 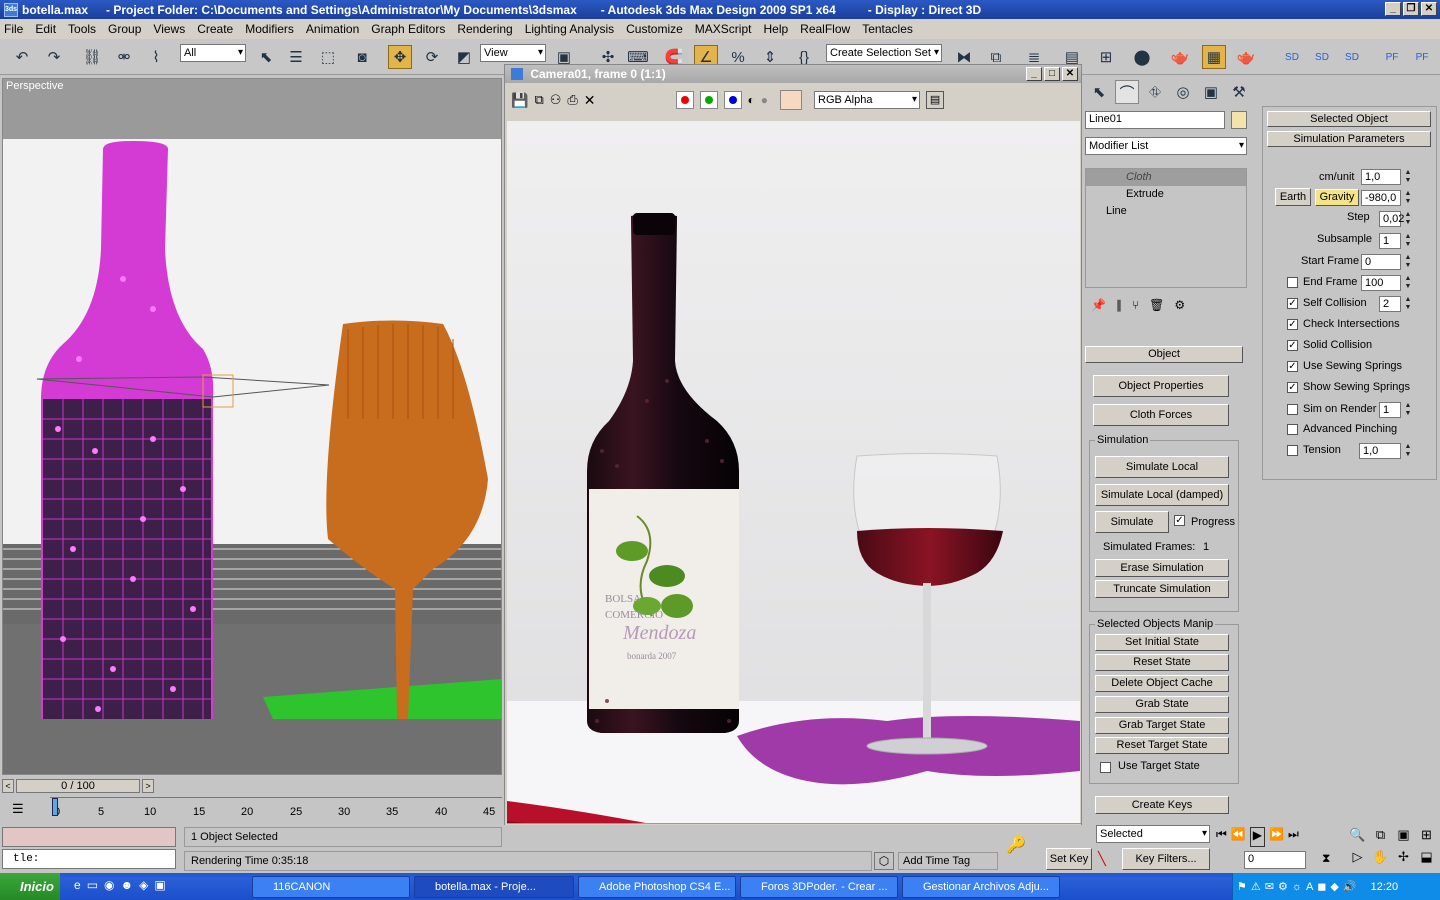 What do you see at coordinates (775, 29) in the screenshot?
I see `menu-help: Help` at bounding box center [775, 29].